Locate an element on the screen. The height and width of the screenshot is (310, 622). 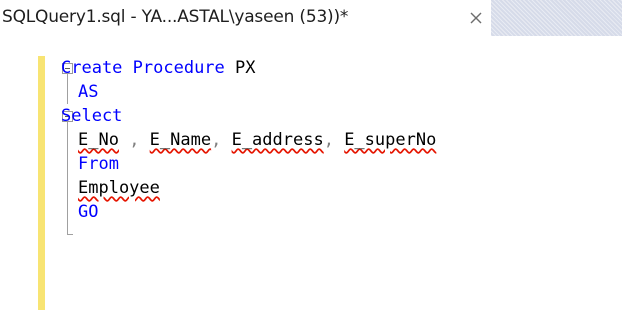
sql-keyword: GO is located at coordinates (88, 212).